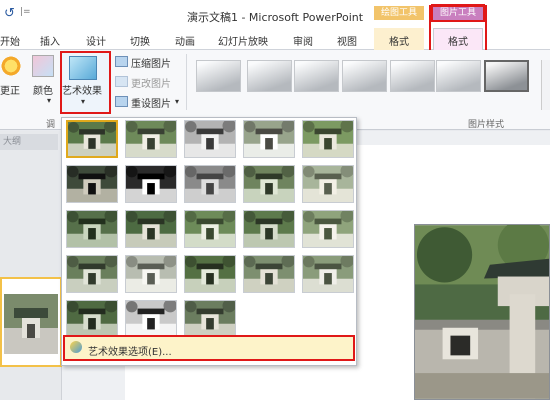 This screenshot has width=550, height=400. What do you see at coordinates (399, 13) in the screenshot?
I see `drawing-tools-context-label: 绘图工具` at bounding box center [399, 13].